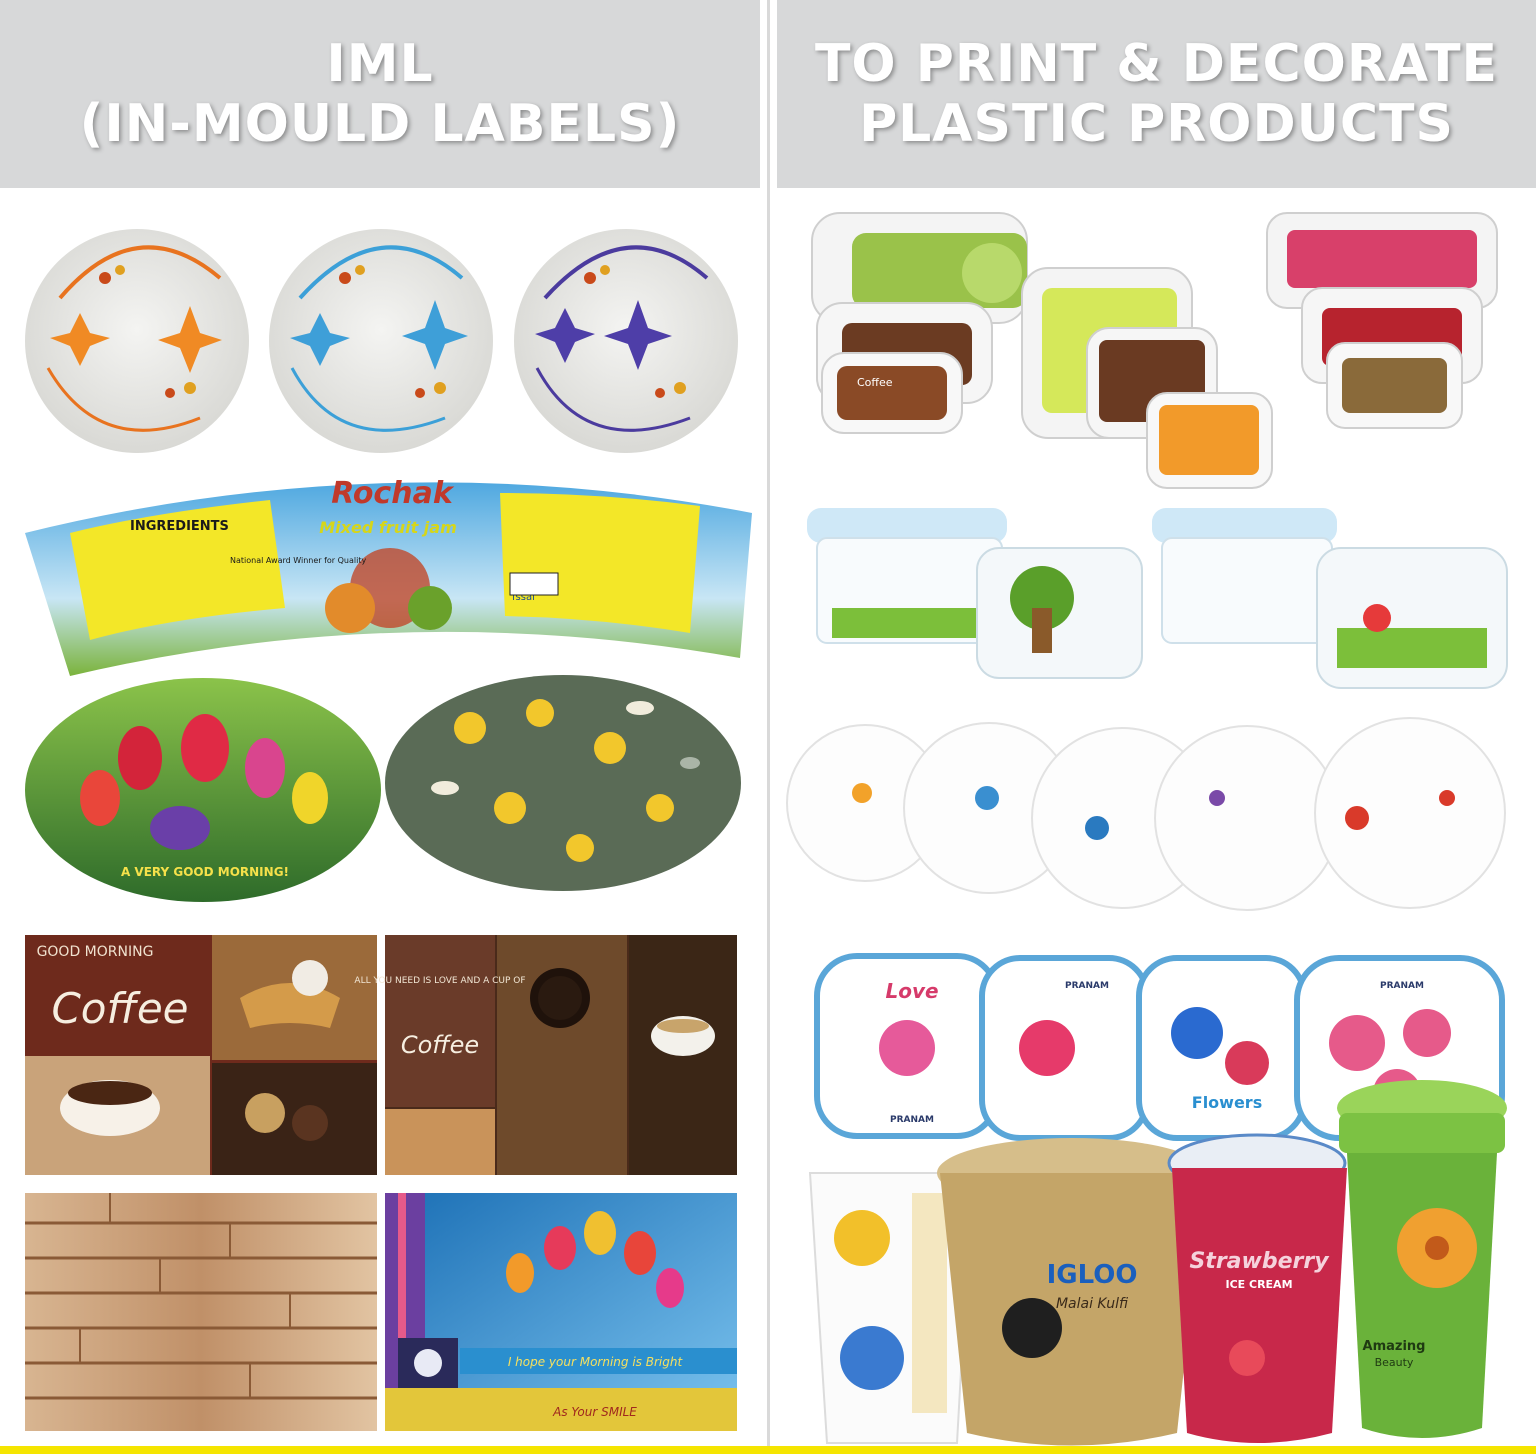 The width and height of the screenshot is (1536, 1454). I want to click on coffee-label-2-word: Coffee, so click(440, 1045).